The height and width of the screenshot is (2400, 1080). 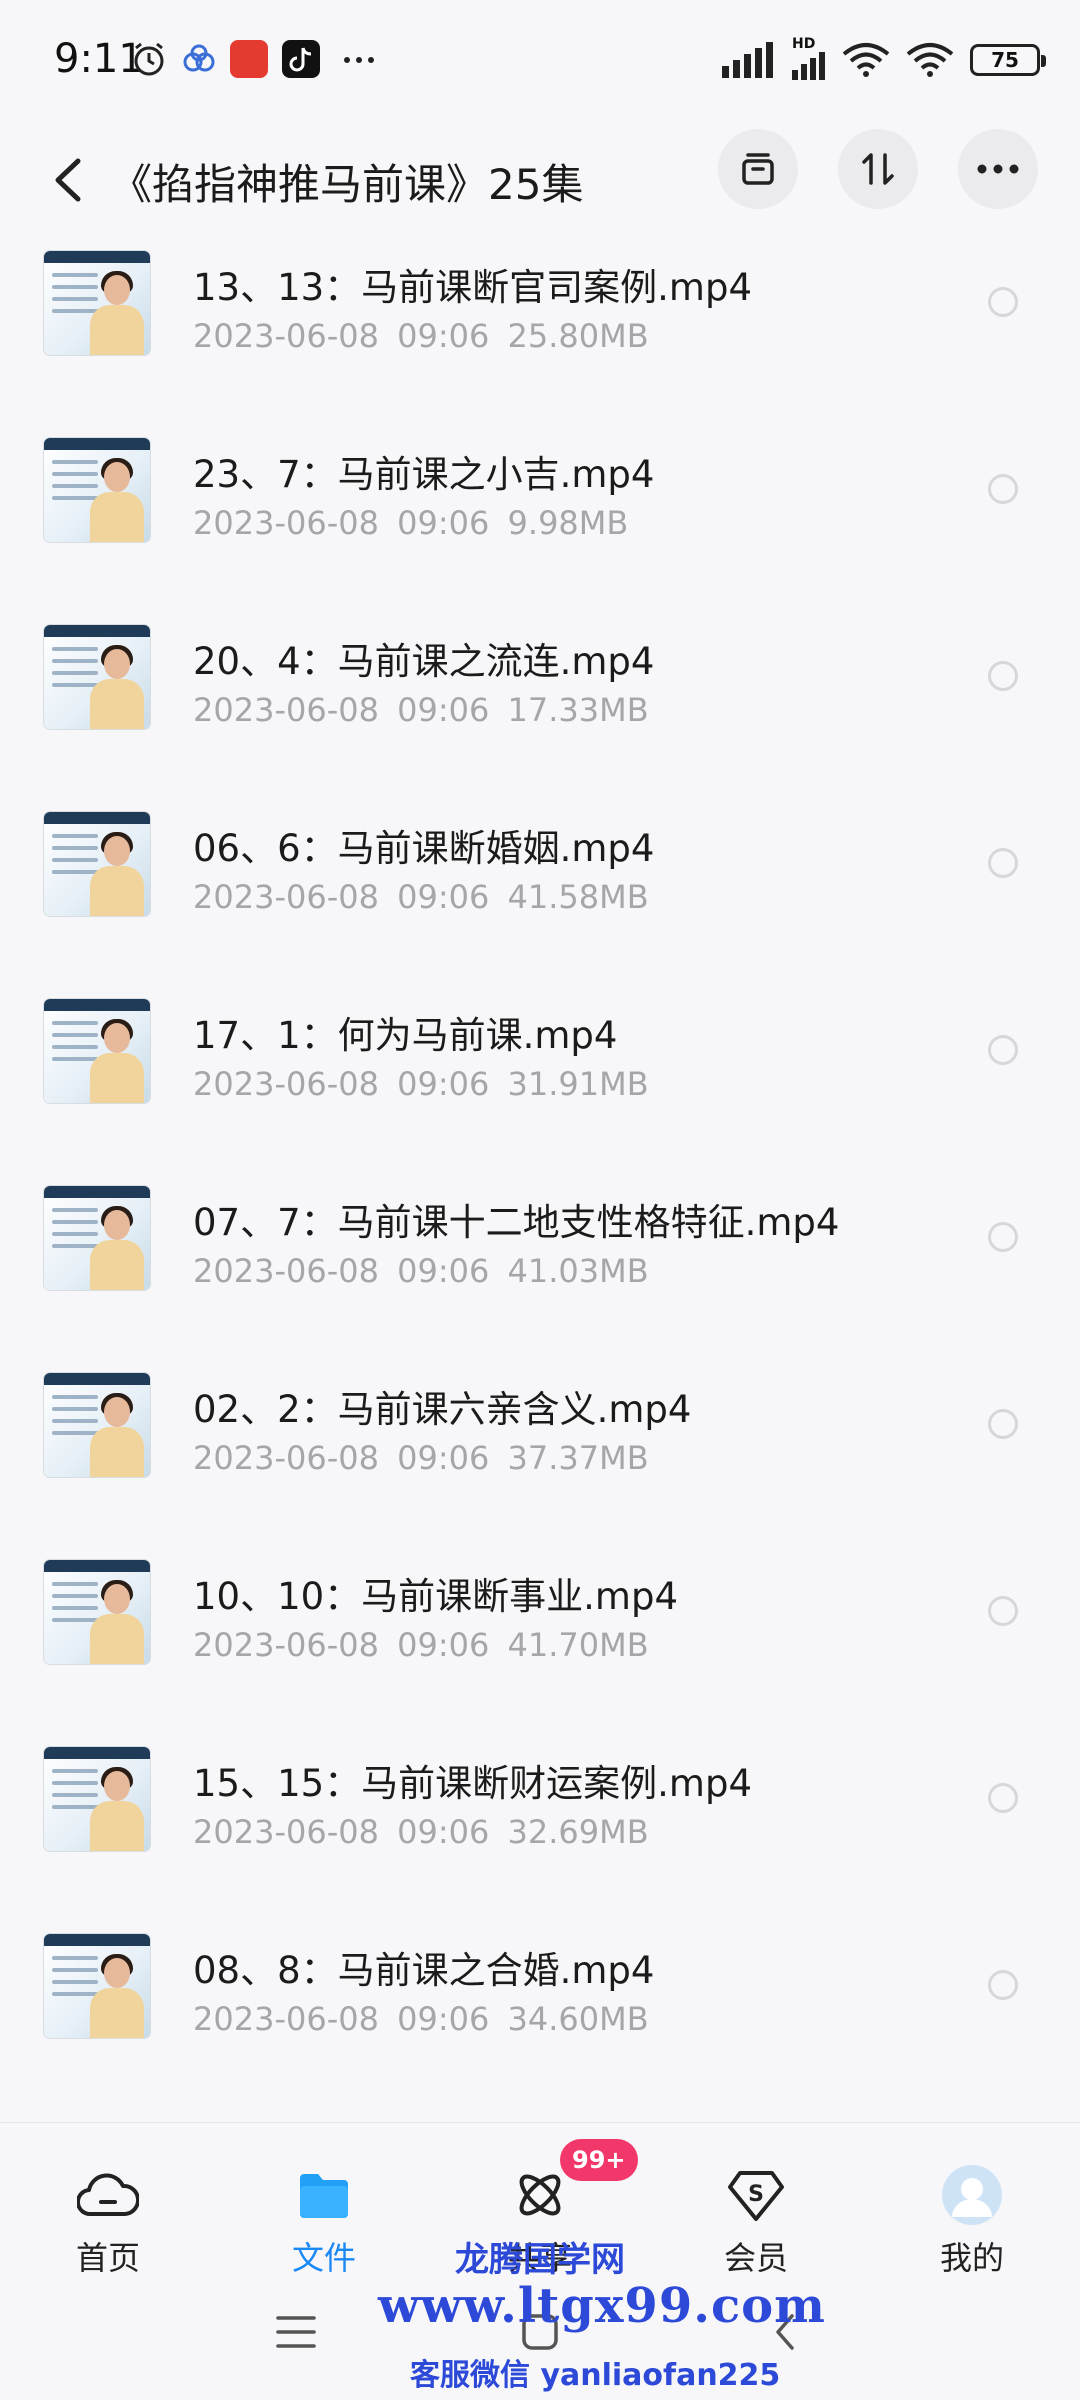 What do you see at coordinates (421, 1832) in the screenshot?
I see `file-meta: 2023-06-08 09:06 32.69MB` at bounding box center [421, 1832].